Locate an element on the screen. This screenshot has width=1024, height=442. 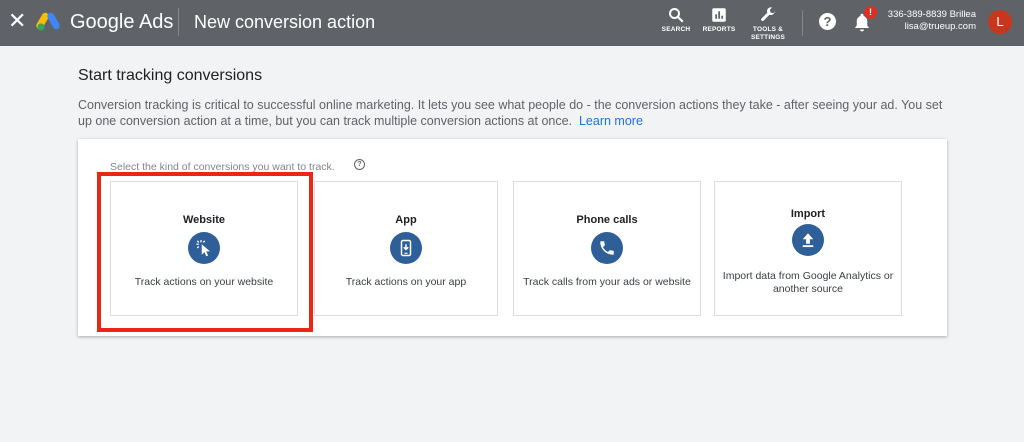
help-circle-icon: ? is located at coordinates (359, 164).